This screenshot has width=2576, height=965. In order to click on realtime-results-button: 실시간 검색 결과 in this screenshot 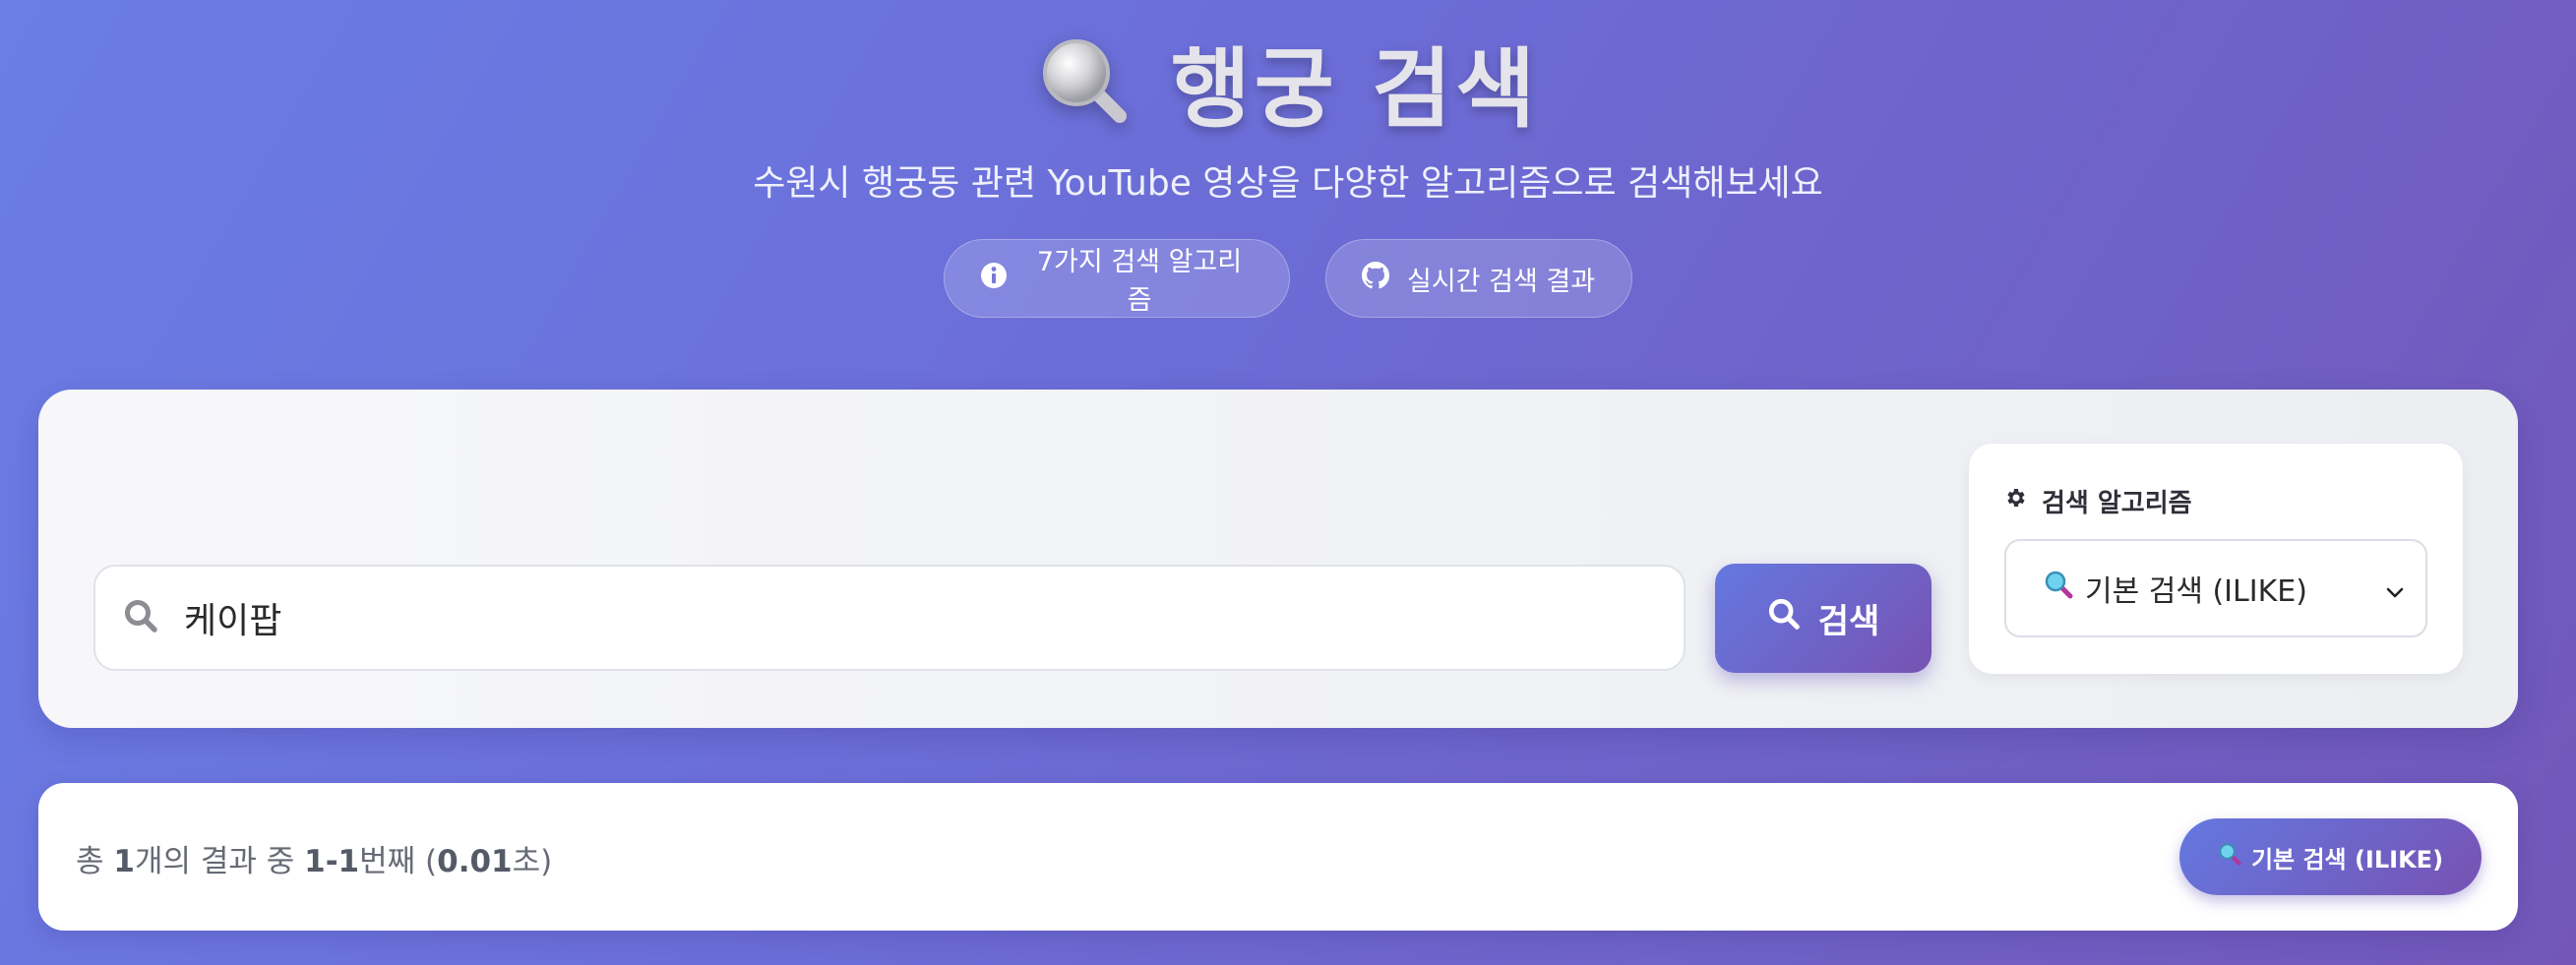, I will do `click(1478, 279)`.